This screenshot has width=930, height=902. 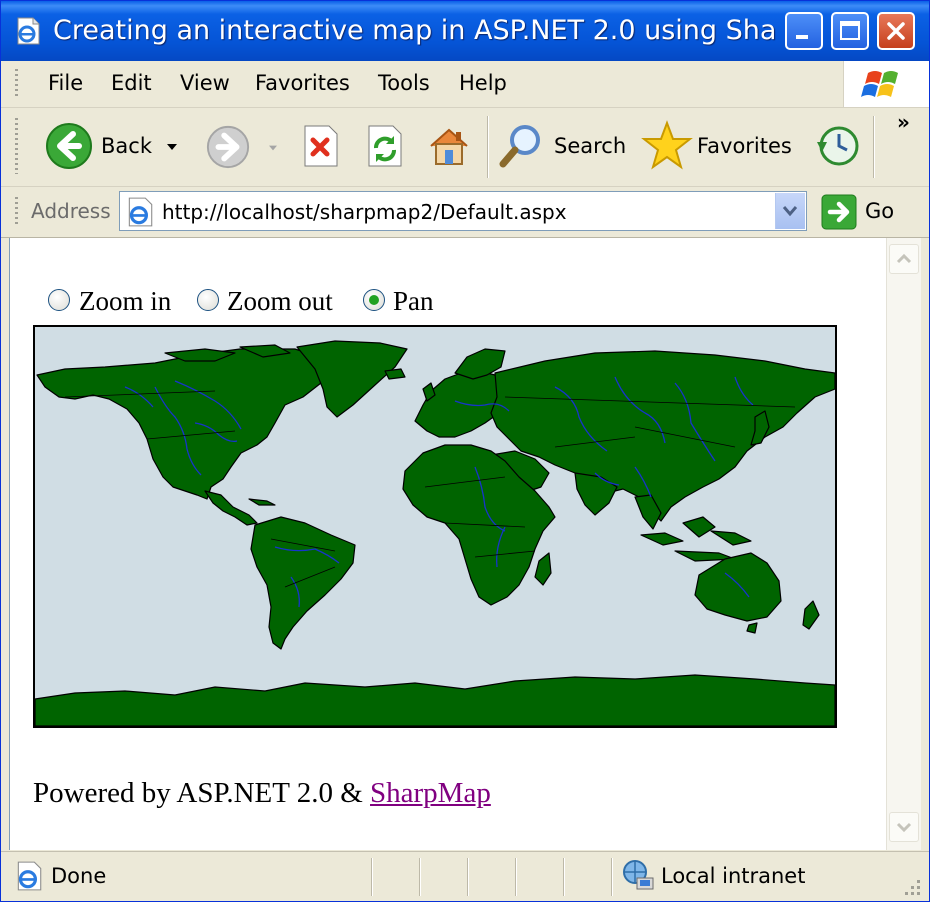 I want to click on address-input: http://localhost/sharpmap2/Default.aspx, so click(x=463, y=211).